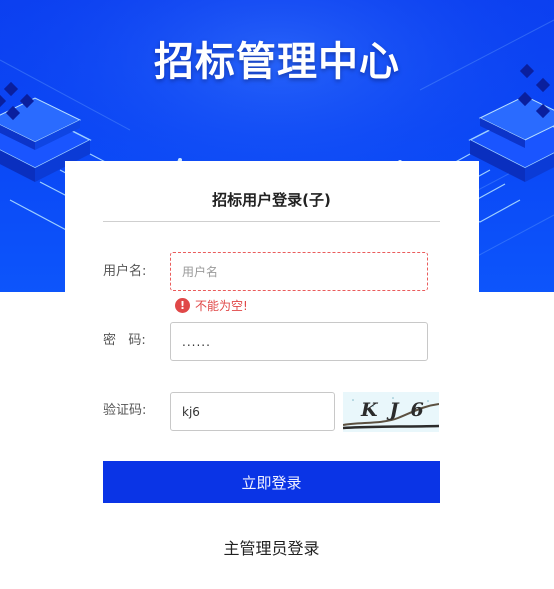 This screenshot has height=589, width=554. What do you see at coordinates (271, 221) in the screenshot?
I see `title-divider` at bounding box center [271, 221].